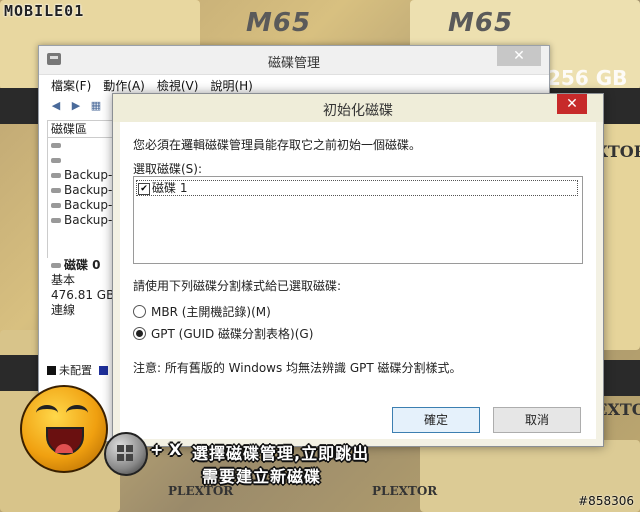 The width and height of the screenshot is (640, 512). Describe the element at coordinates (144, 188) in the screenshot. I see `disk-1-checkbox: ✔` at that location.